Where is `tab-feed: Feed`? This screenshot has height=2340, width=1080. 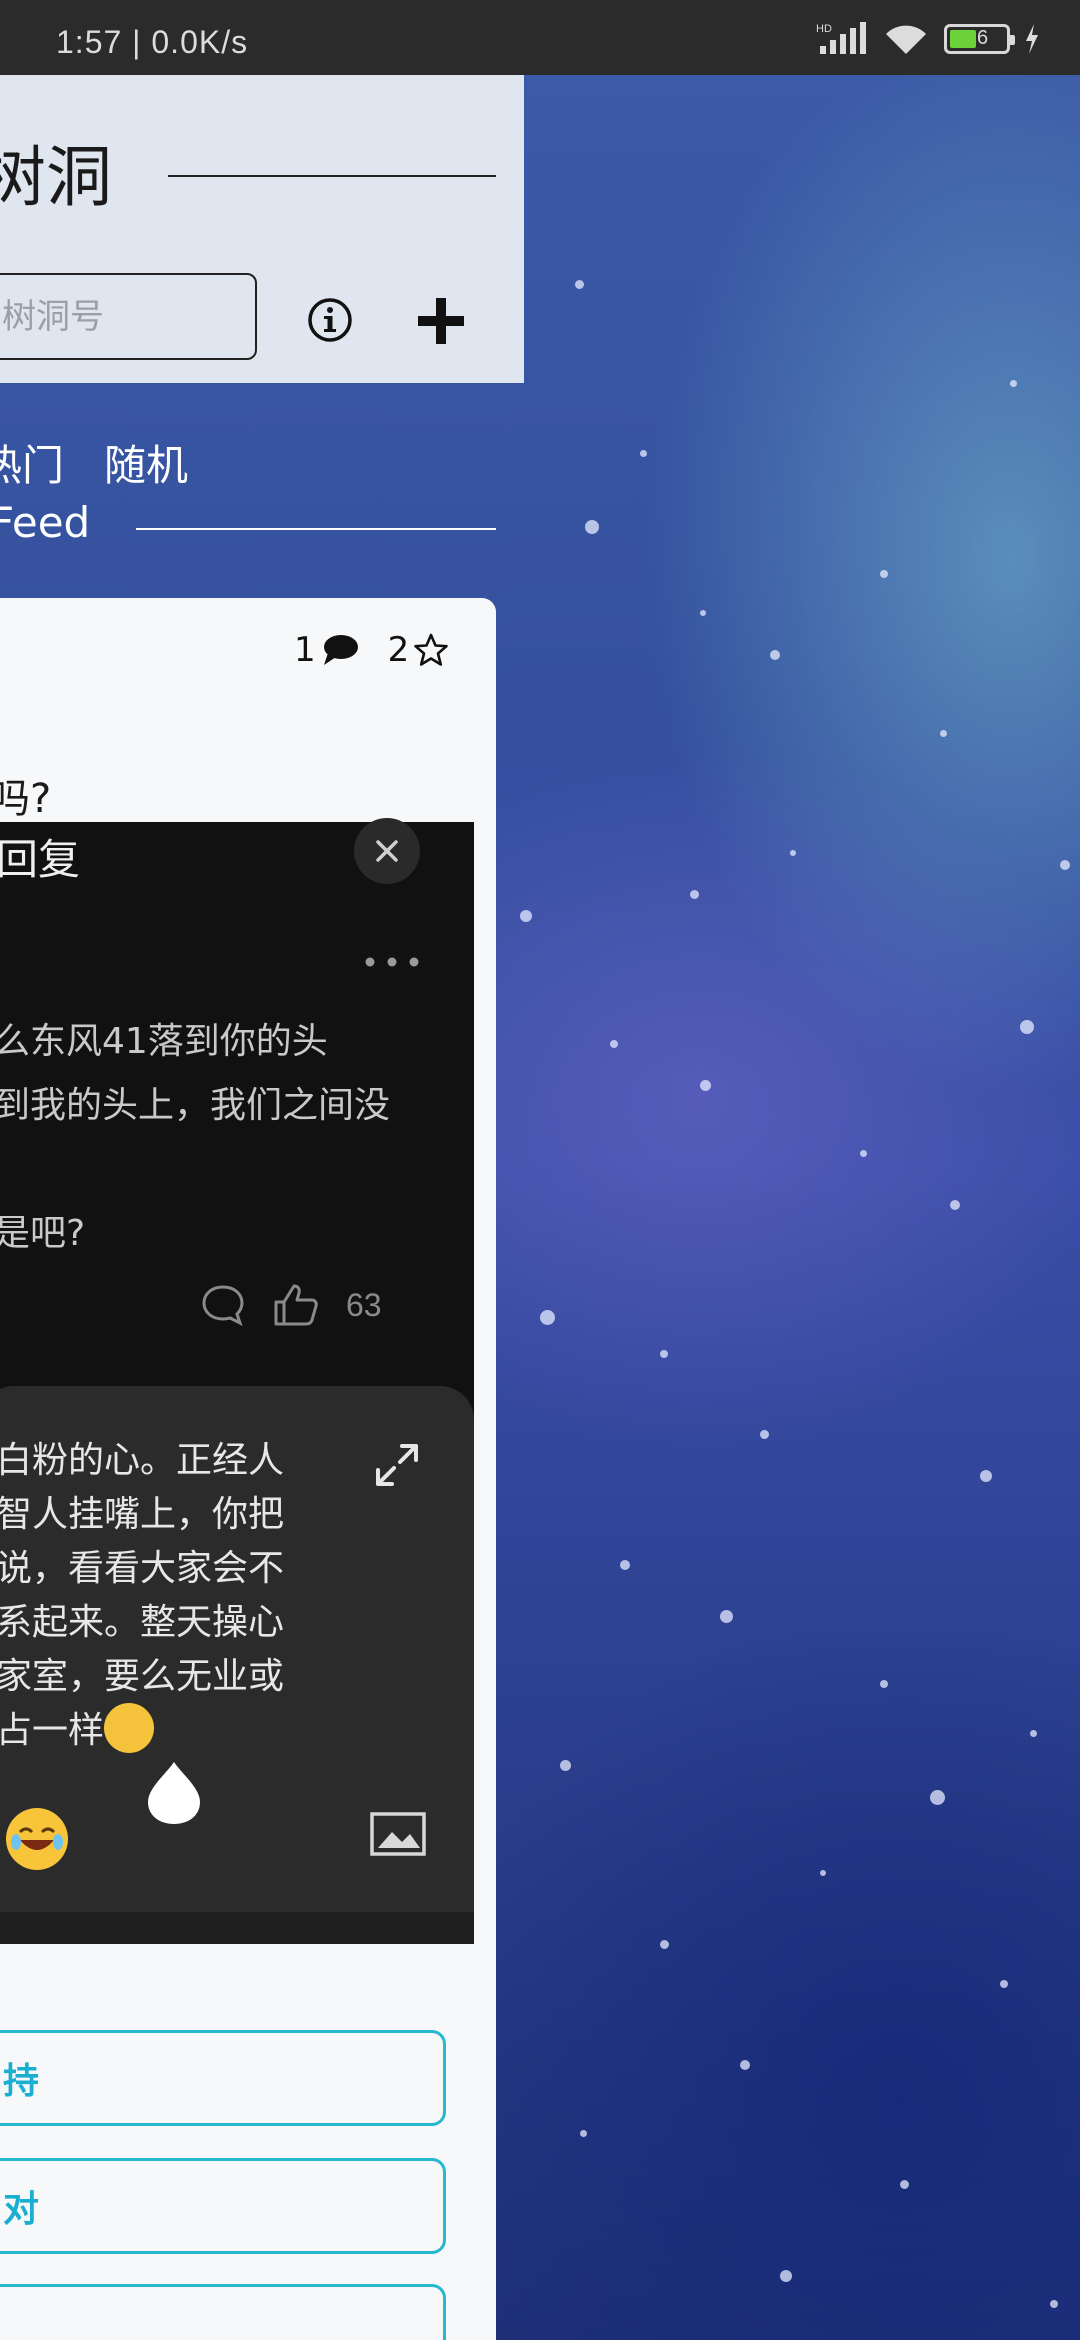 tab-feed: Feed is located at coordinates (45, 522).